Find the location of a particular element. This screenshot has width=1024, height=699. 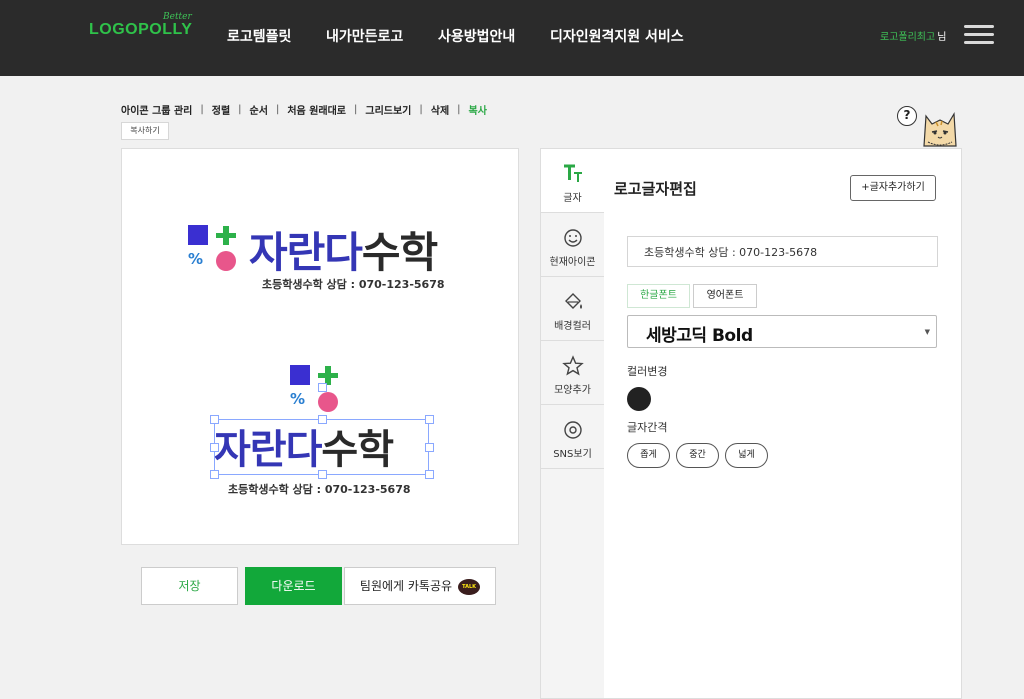

user-greeting: 로고폴리최고 님 is located at coordinates (913, 35).